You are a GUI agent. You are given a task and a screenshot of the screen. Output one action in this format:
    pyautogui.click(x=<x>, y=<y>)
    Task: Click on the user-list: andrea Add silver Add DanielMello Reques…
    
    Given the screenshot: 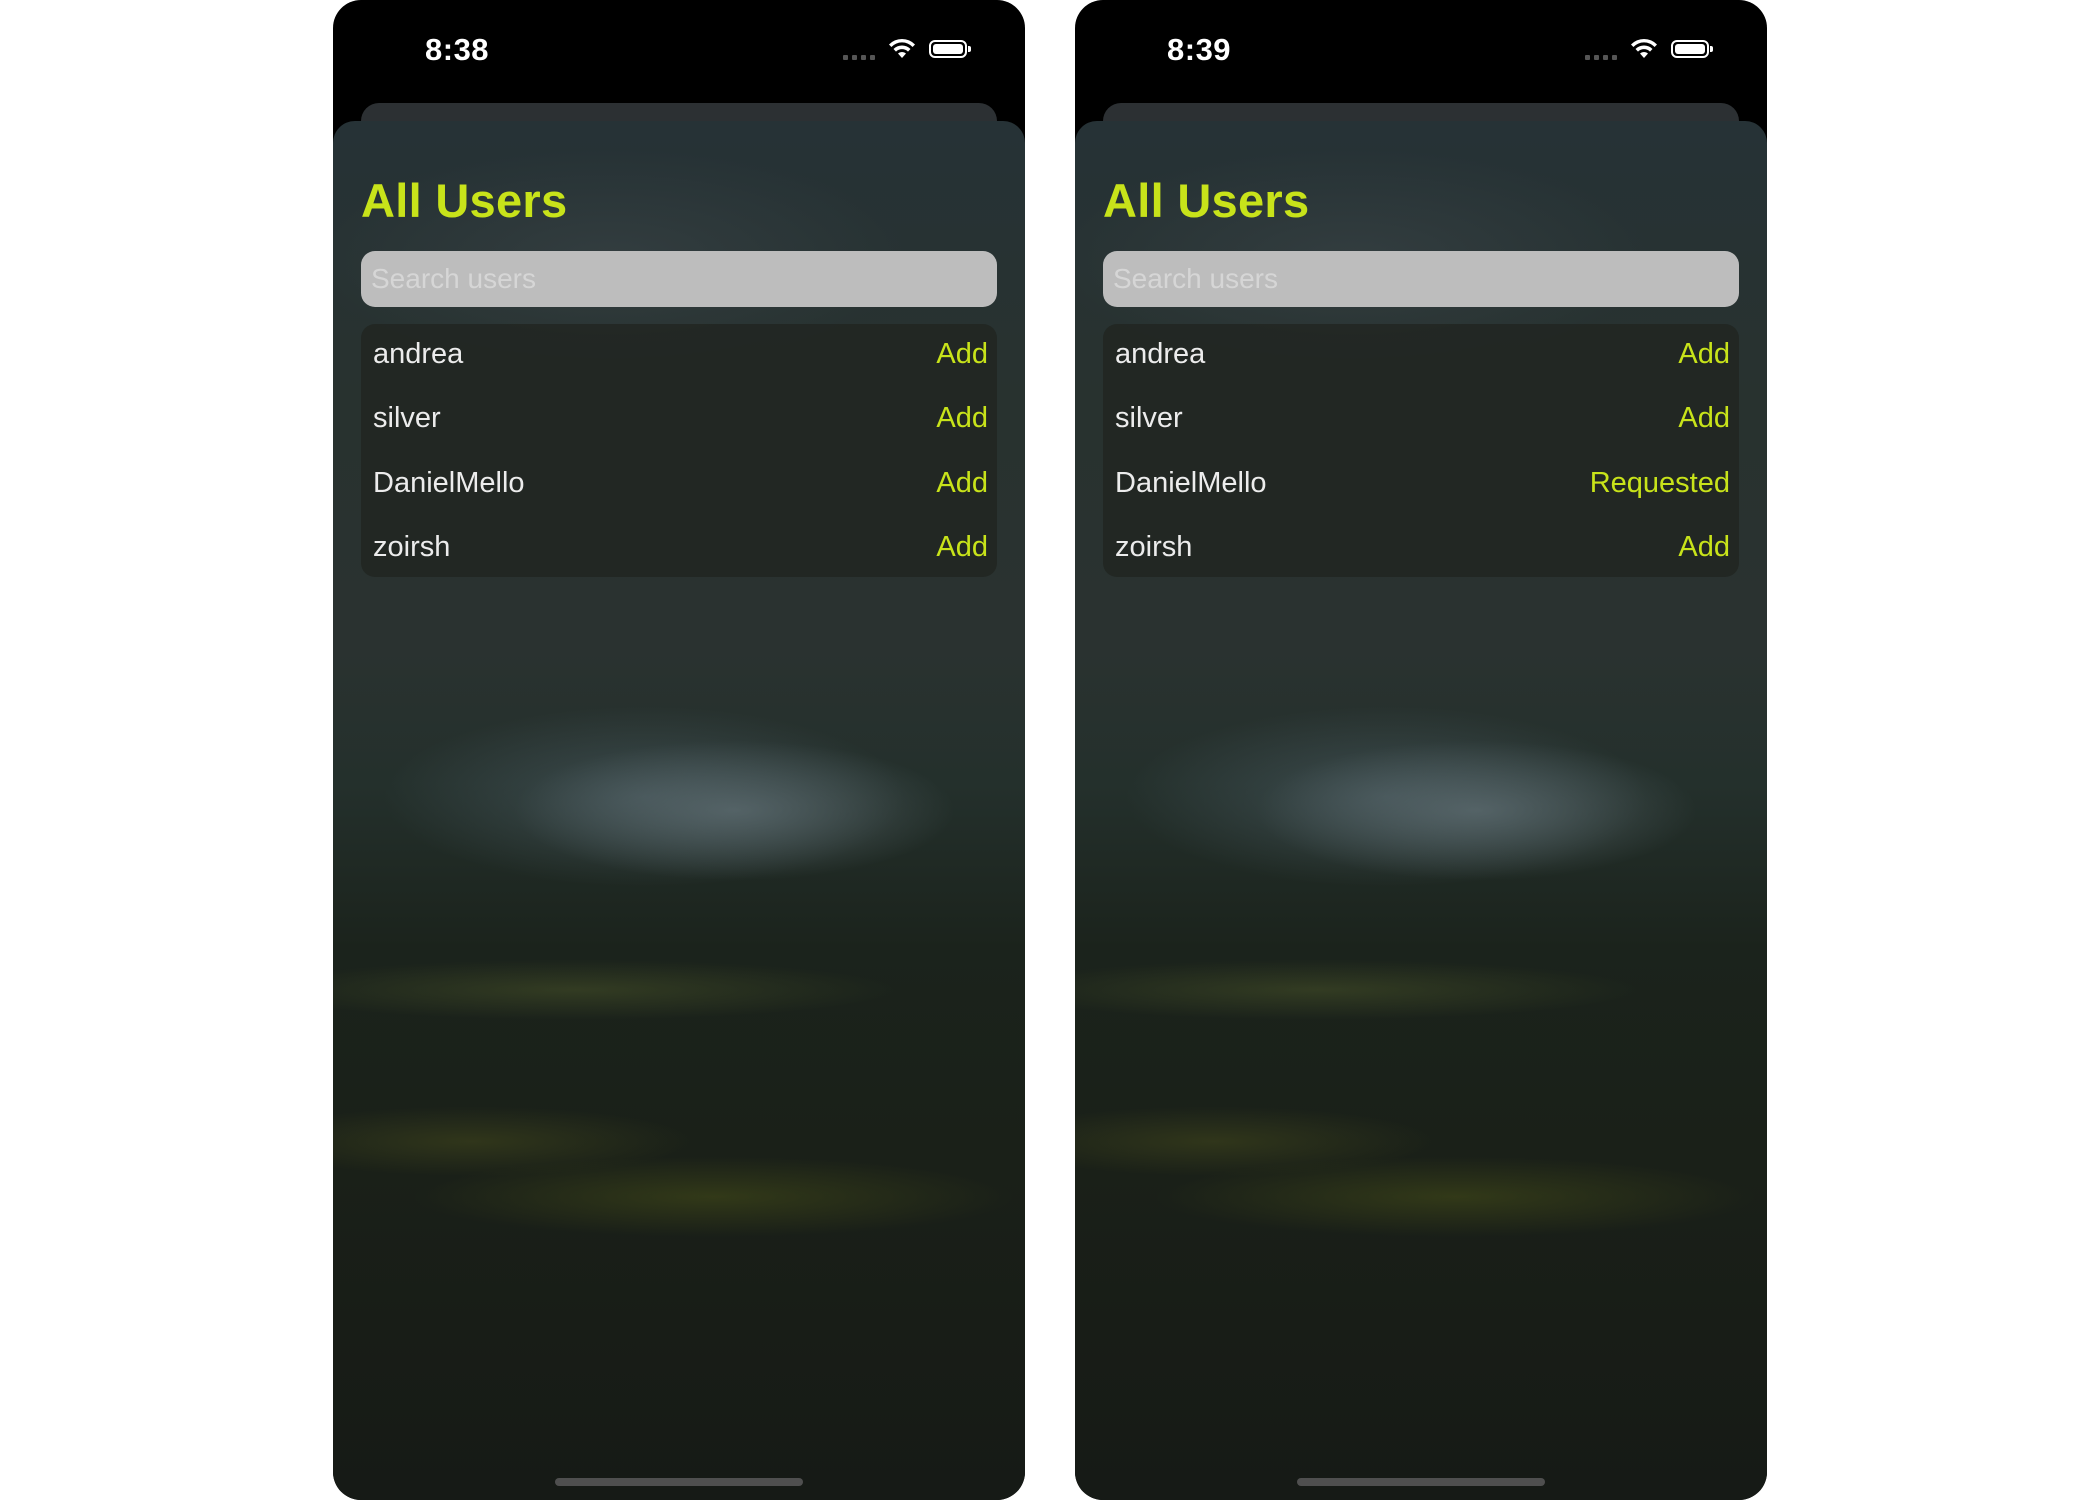 What is the action you would take?
    pyautogui.click(x=1421, y=450)
    